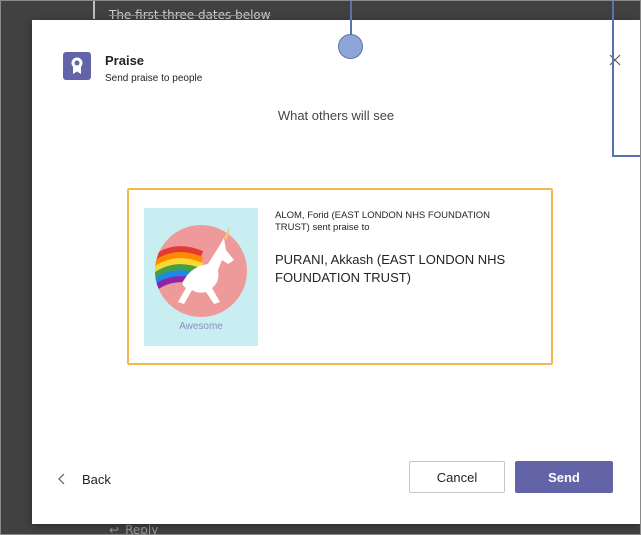  I want to click on back-button: Back, so click(83, 479).